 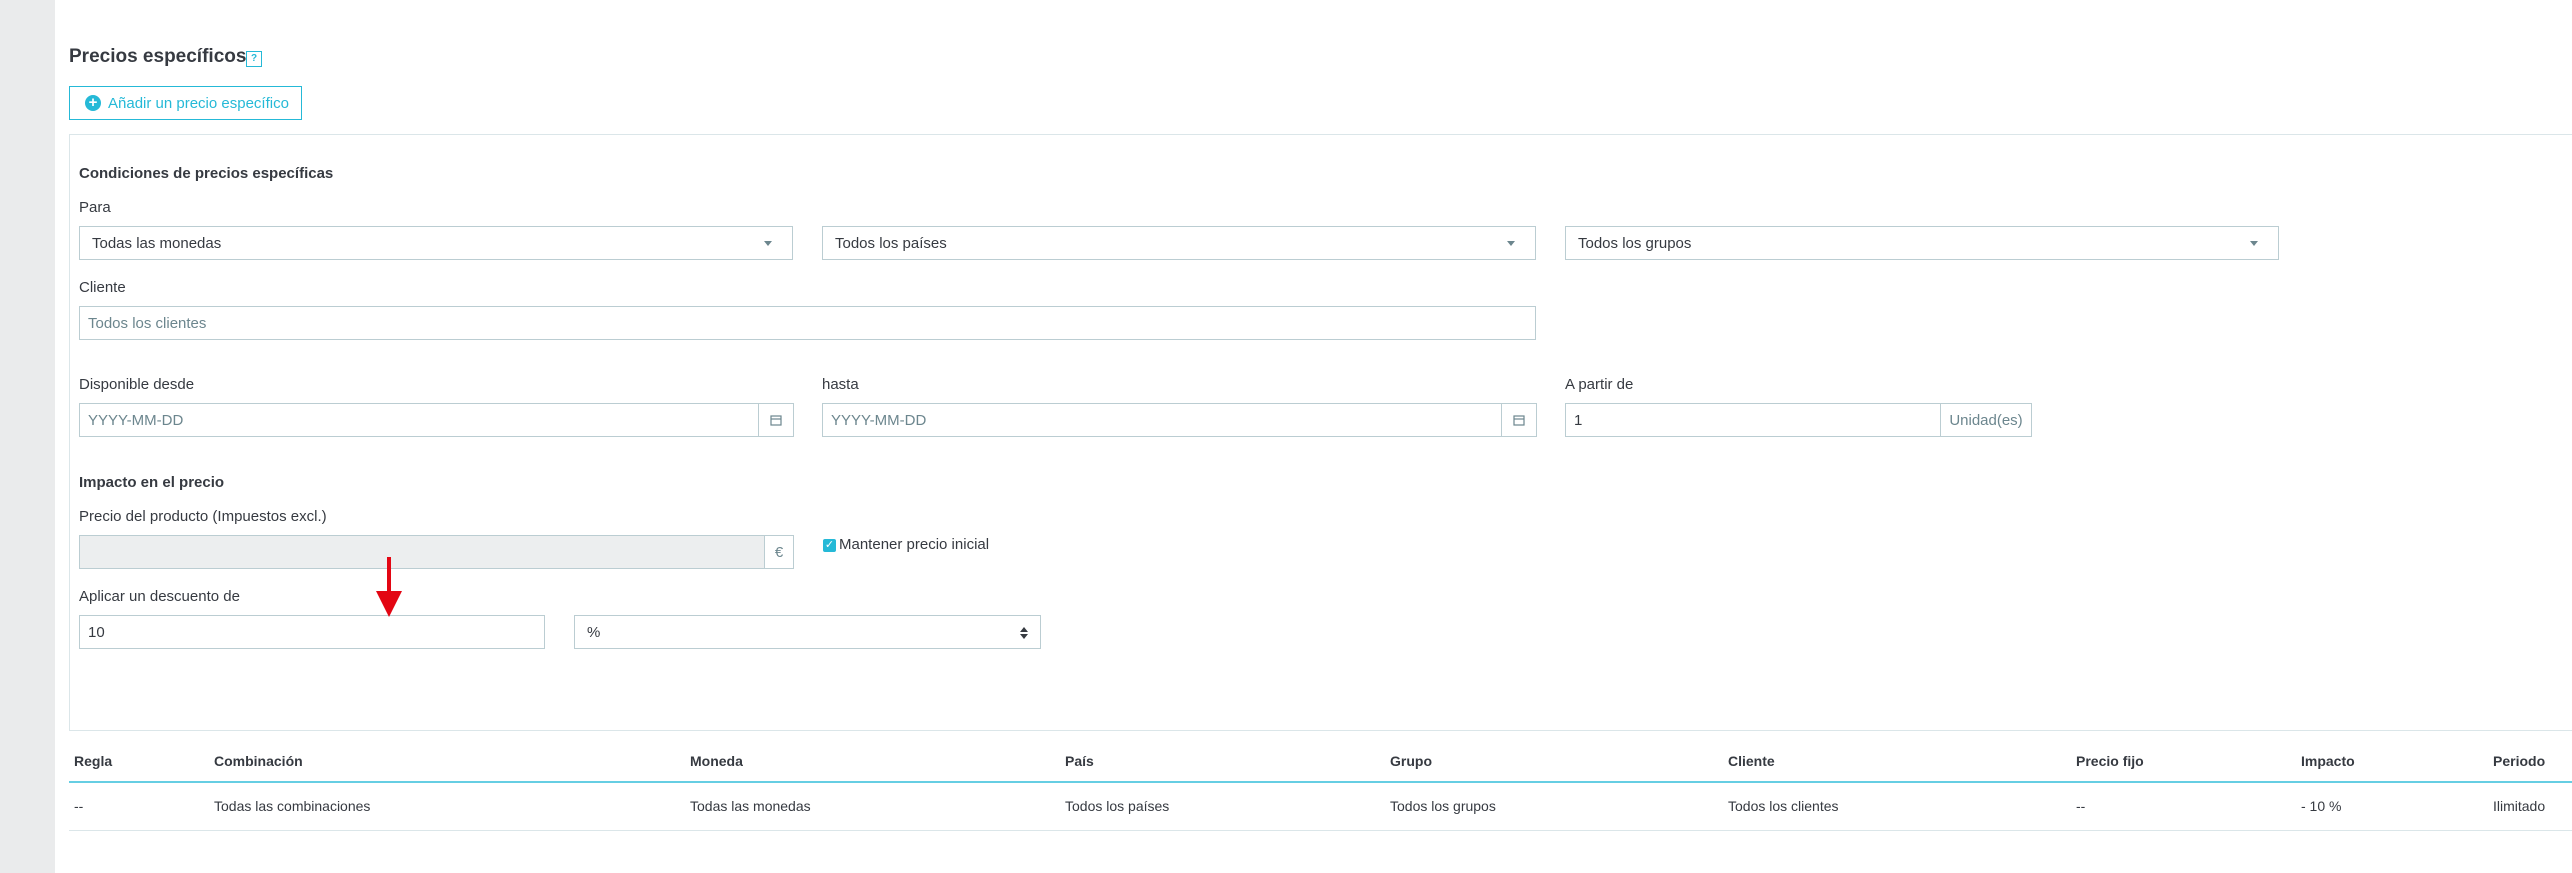 I want to click on table-cell-rule: --, so click(x=79, y=806).